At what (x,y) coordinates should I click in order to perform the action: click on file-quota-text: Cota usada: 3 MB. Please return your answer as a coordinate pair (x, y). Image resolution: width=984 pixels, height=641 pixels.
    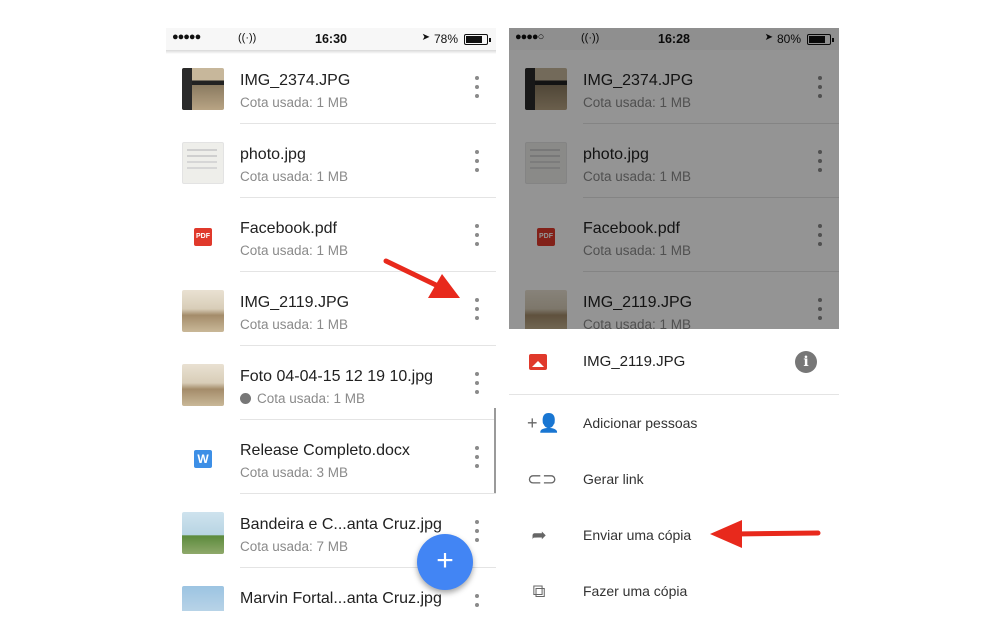
    Looking at the image, I should click on (294, 472).